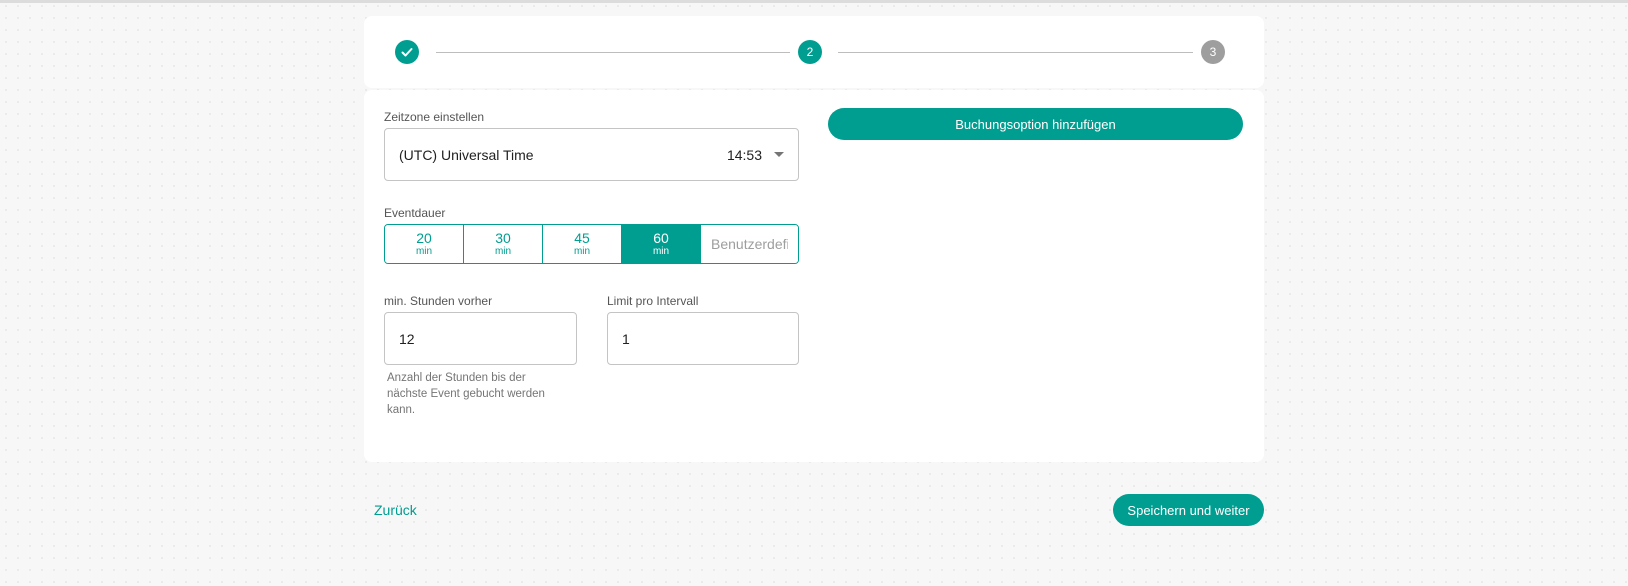  What do you see at coordinates (415, 213) in the screenshot?
I see `duration-label: Eventdauer` at bounding box center [415, 213].